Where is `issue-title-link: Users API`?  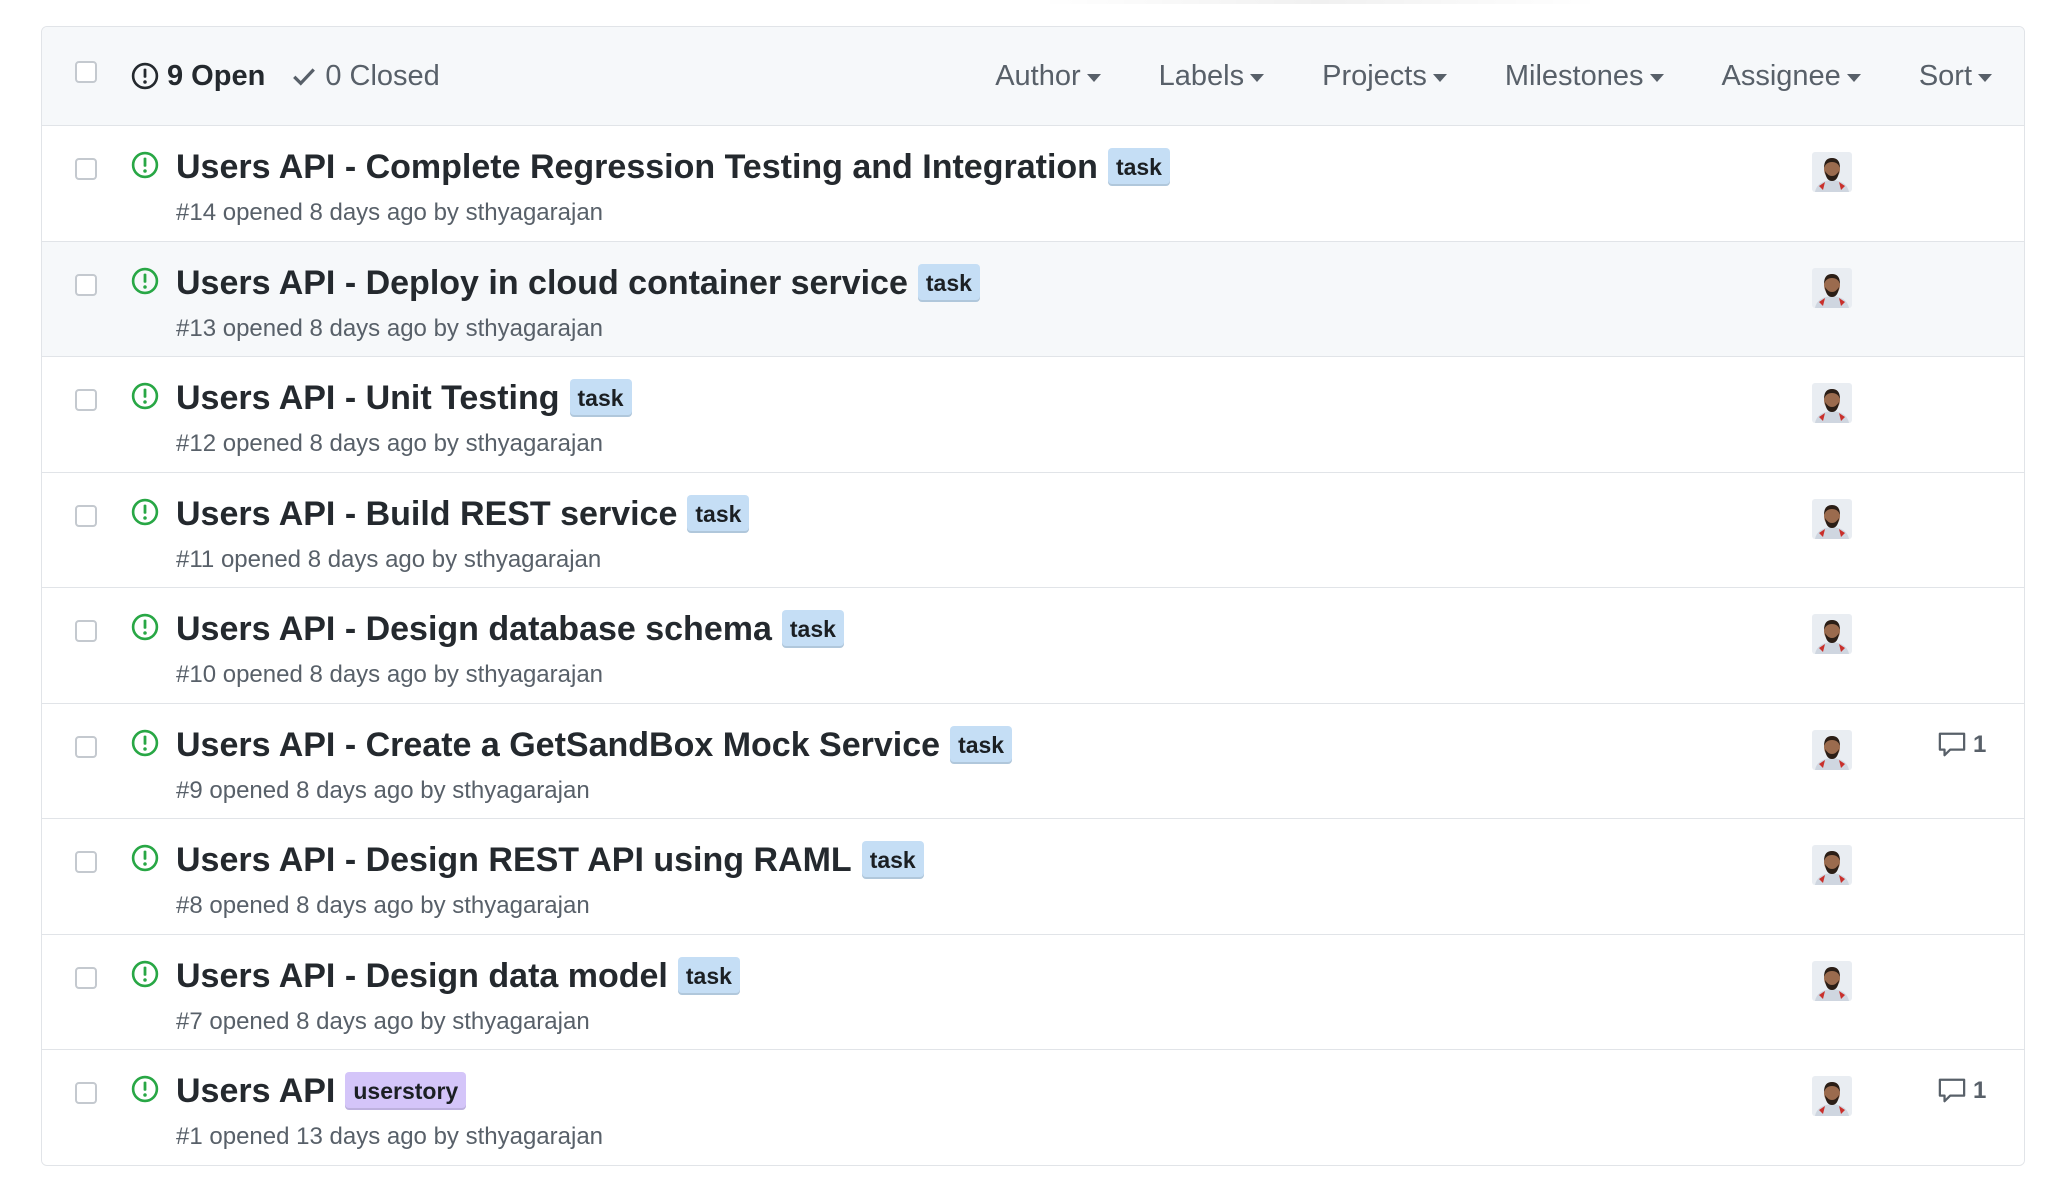 issue-title-link: Users API is located at coordinates (255, 1091).